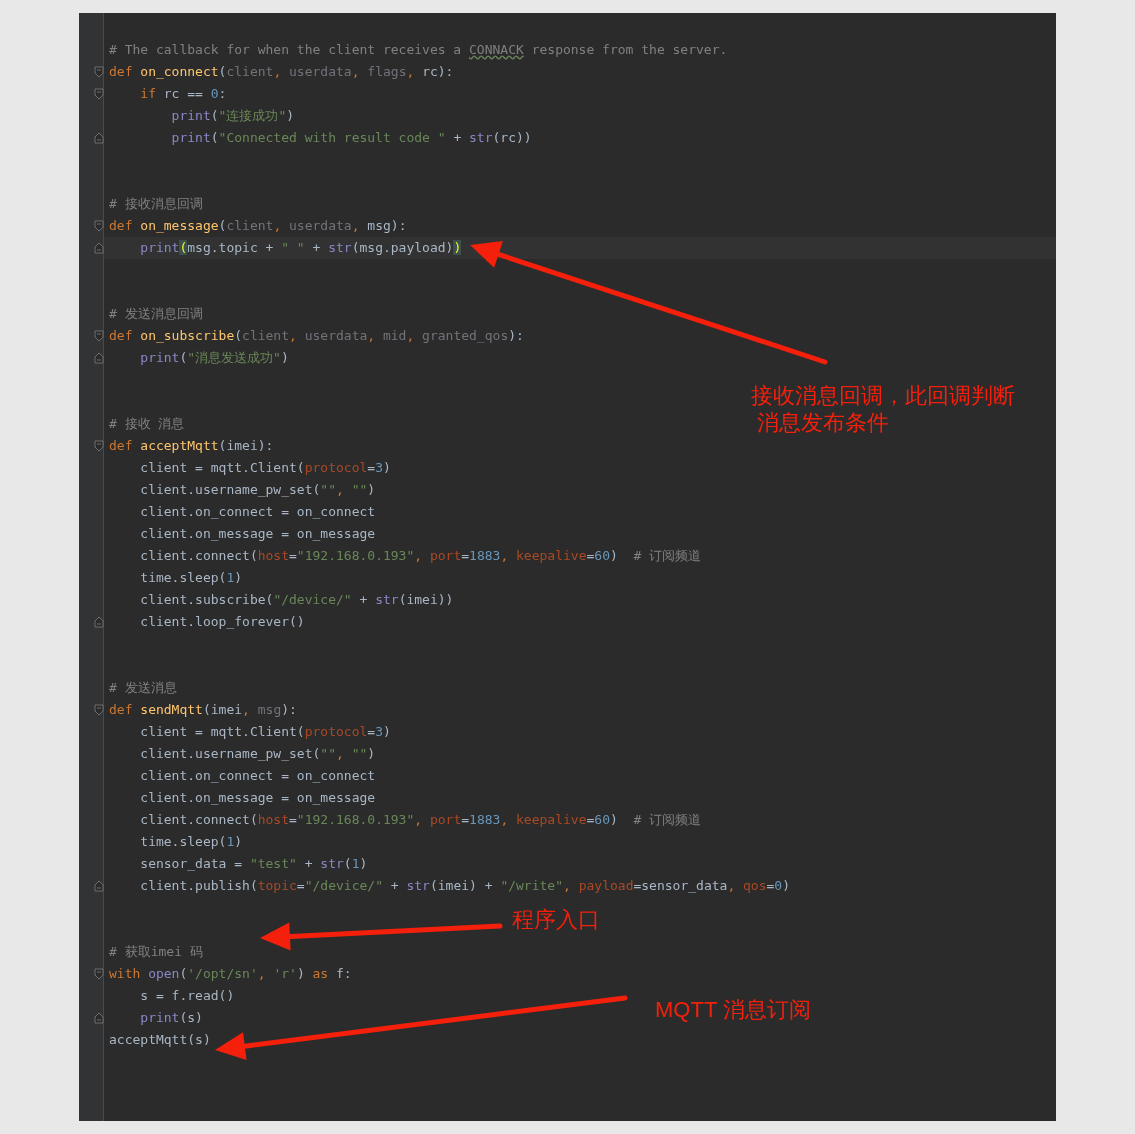 This screenshot has width=1135, height=1134. What do you see at coordinates (187, 996) in the screenshot?
I see `code-line: s = f.read()` at bounding box center [187, 996].